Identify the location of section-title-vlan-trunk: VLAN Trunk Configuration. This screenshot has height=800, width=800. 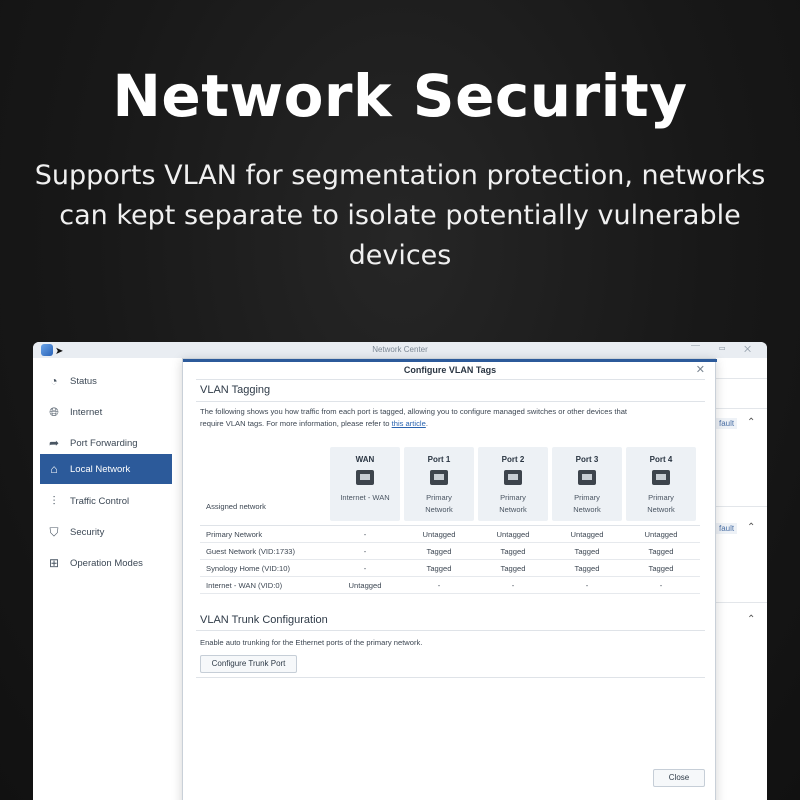
(264, 620).